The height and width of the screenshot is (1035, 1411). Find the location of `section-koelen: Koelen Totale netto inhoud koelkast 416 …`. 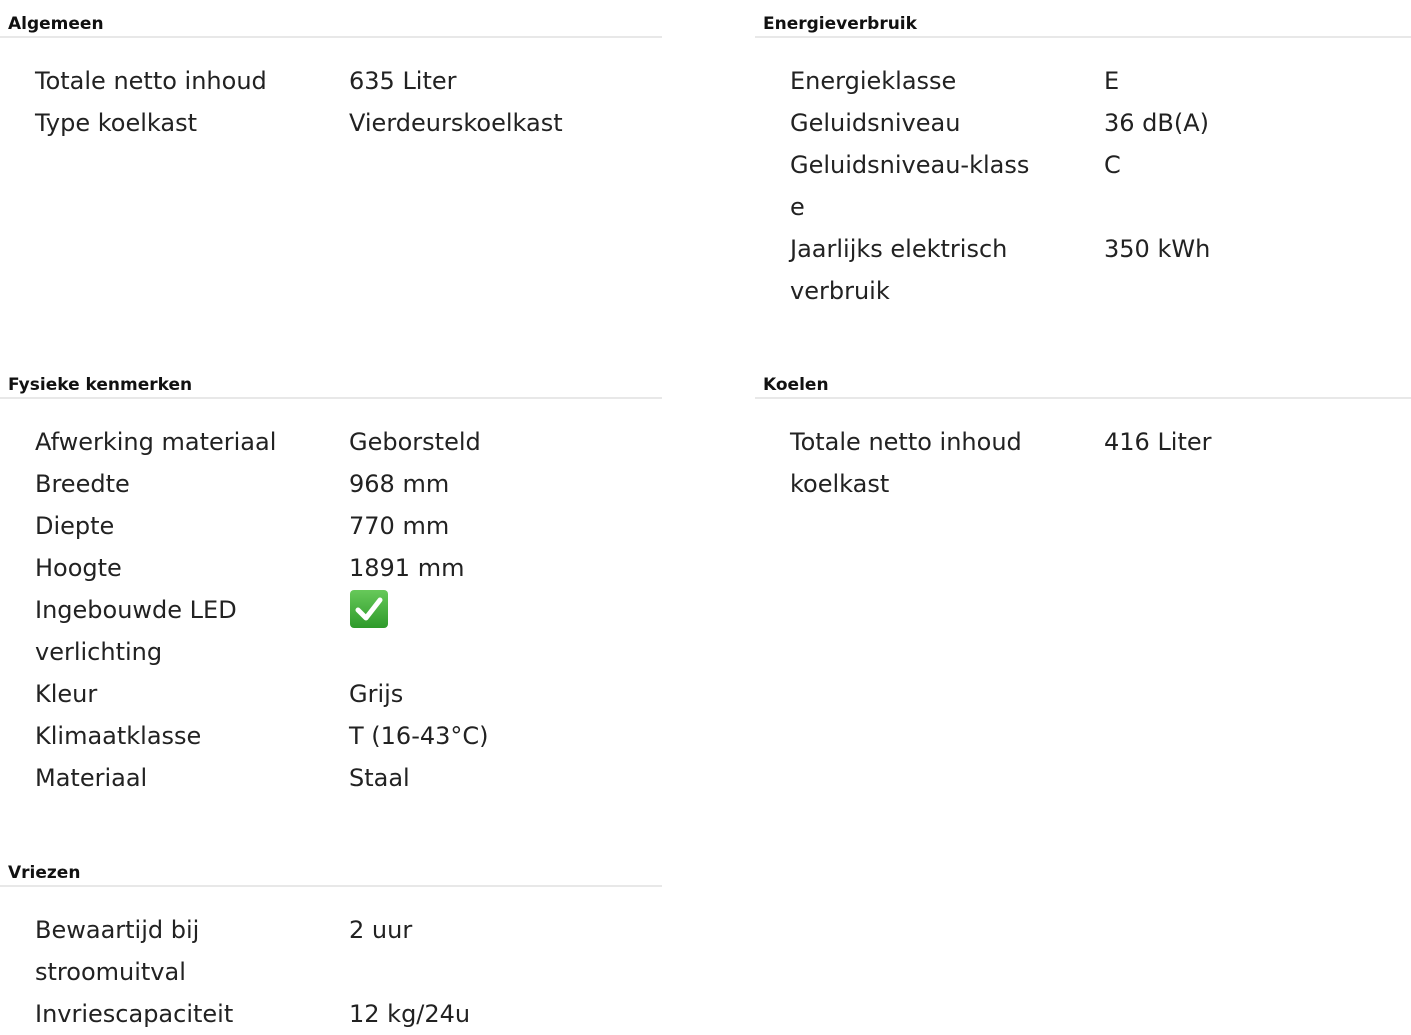

section-koelen: Koelen Totale netto inhoud koelkast 416 … is located at coordinates (1083, 439).